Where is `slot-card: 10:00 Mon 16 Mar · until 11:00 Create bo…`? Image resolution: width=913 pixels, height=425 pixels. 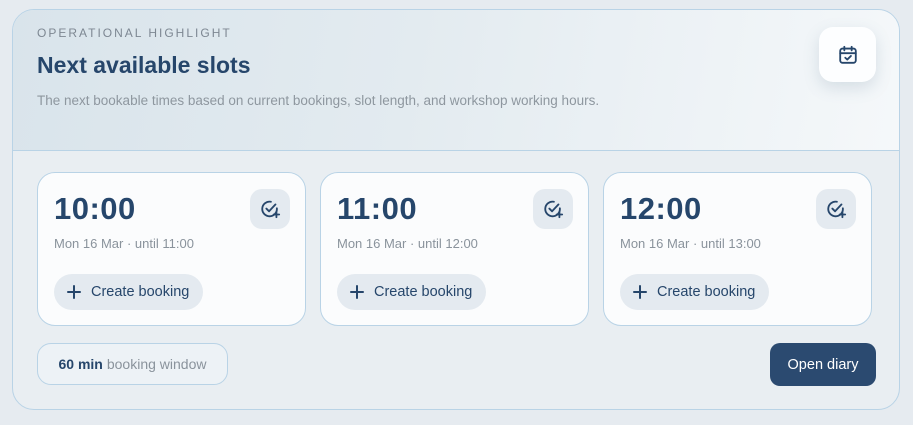
slot-card: 10:00 Mon 16 Mar · until 11:00 Create bo… is located at coordinates (171, 249).